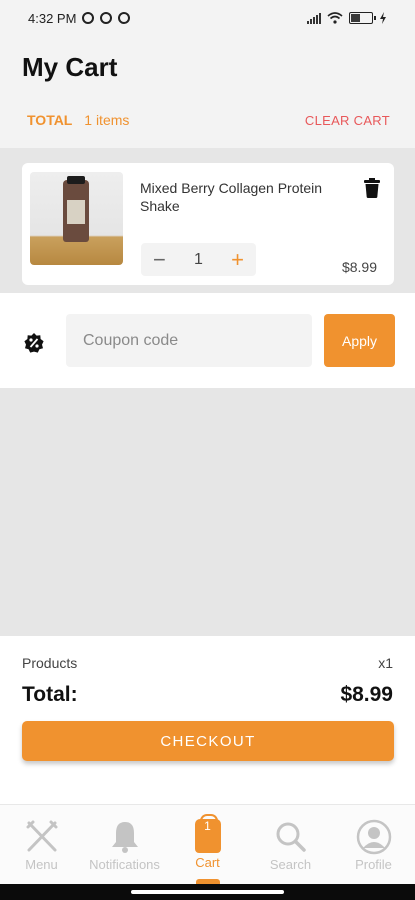 This screenshot has height=900, width=415. Describe the element at coordinates (231, 197) in the screenshot. I see `product-name: Mixed Berry Collagen Protein Shake` at that location.